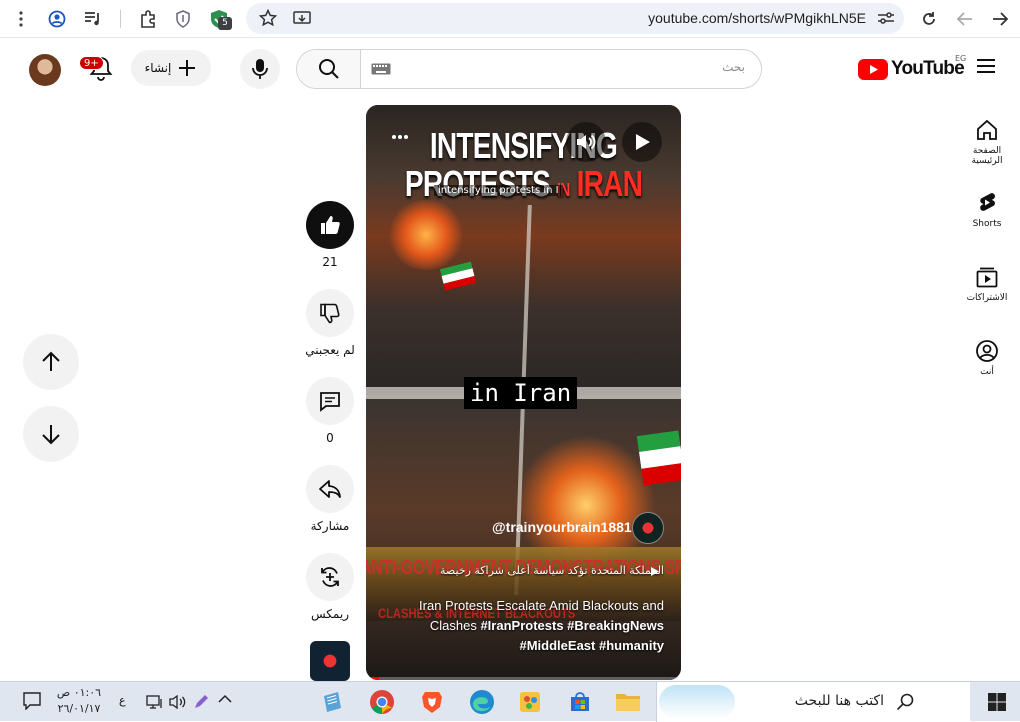 Image resolution: width=1020 pixels, height=722 pixels. Describe the element at coordinates (158, 68) in the screenshot. I see `create-label: إنشاء` at that location.